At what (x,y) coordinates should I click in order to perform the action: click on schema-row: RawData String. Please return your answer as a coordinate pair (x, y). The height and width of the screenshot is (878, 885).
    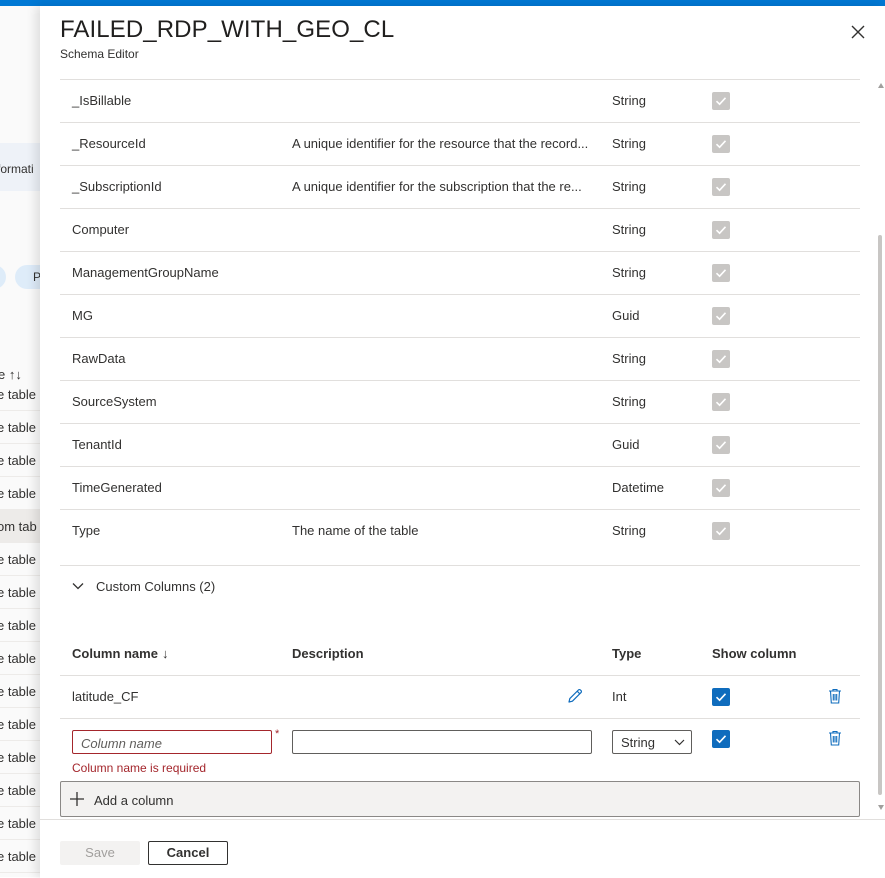
    Looking at the image, I should click on (460, 358).